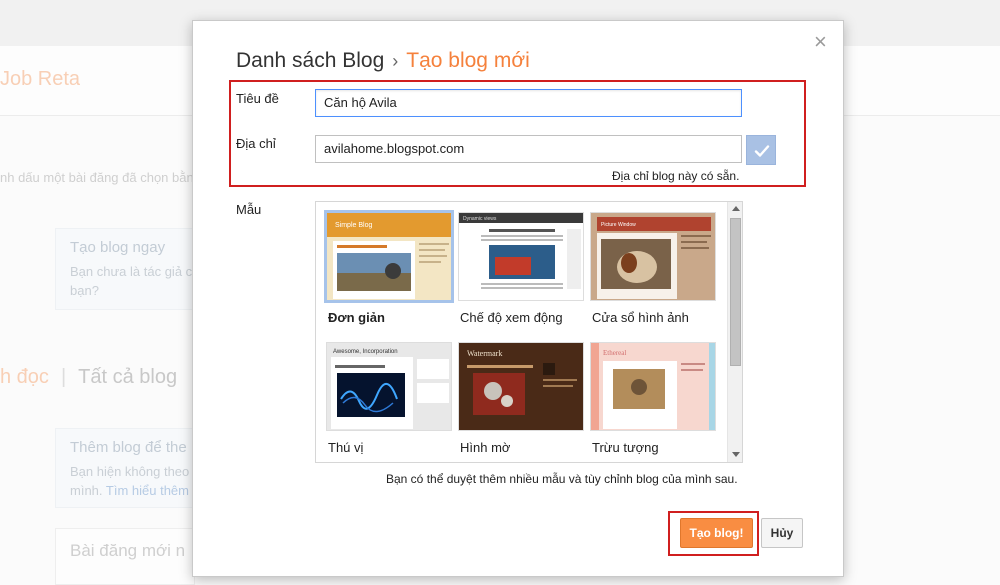 This screenshot has height=585, width=1000. What do you see at coordinates (625, 447) in the screenshot?
I see `template-ethereal-name: Trừu tượng` at bounding box center [625, 447].